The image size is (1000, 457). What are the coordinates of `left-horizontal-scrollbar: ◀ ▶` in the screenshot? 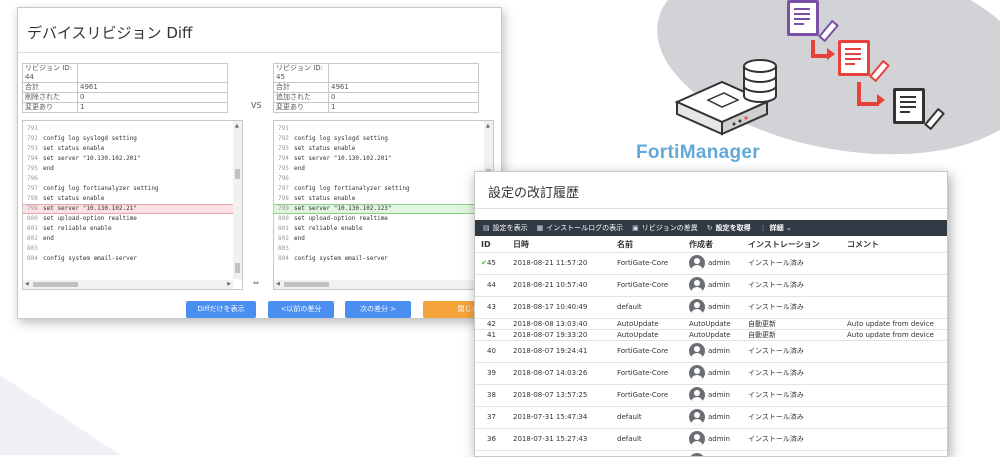 It's located at (128, 284).